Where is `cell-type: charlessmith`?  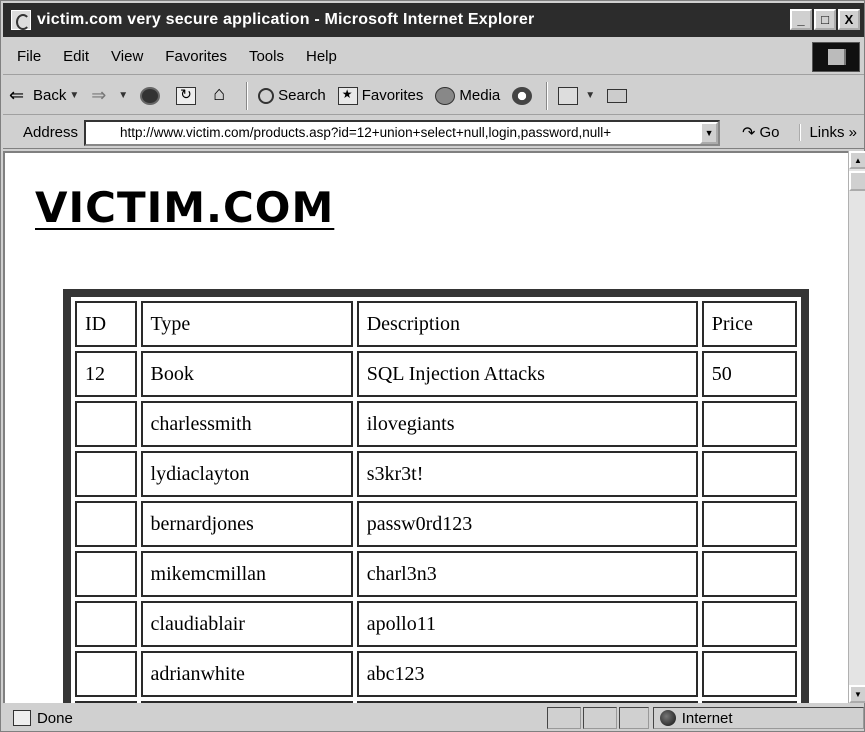 cell-type: charlessmith is located at coordinates (246, 424).